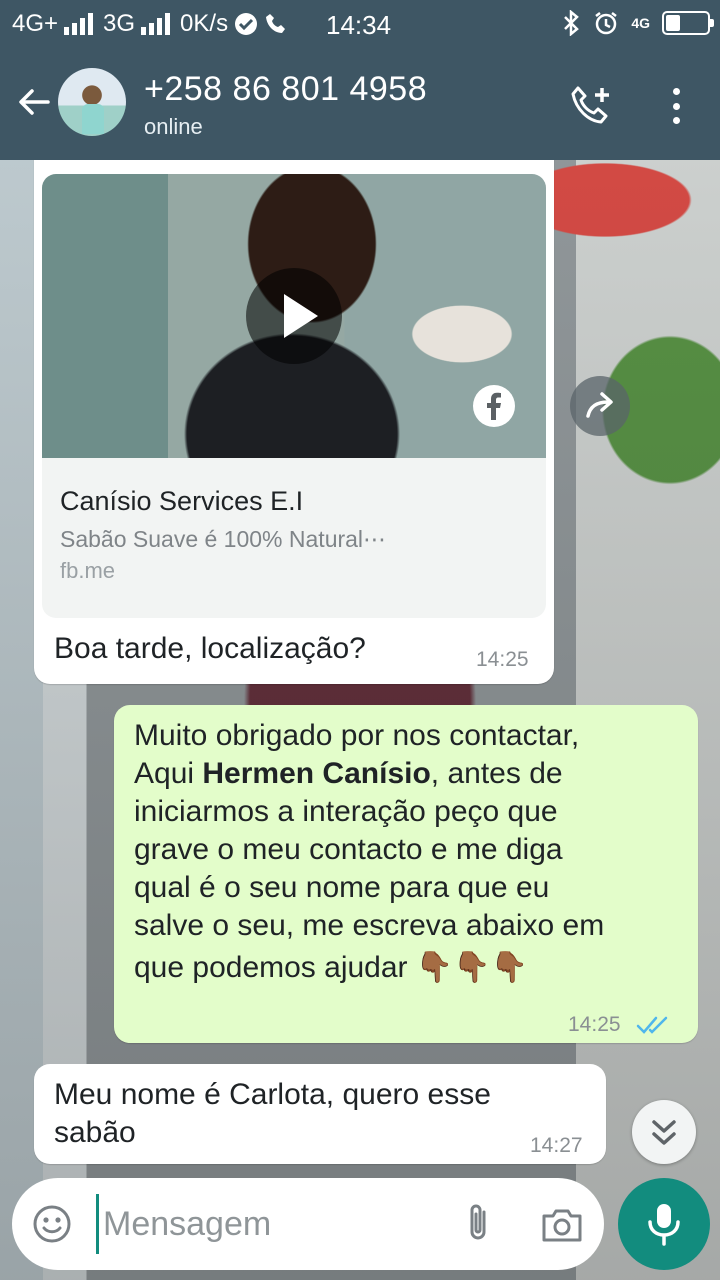  I want to click on line-text: que podemos ajudar, so click(271, 967).